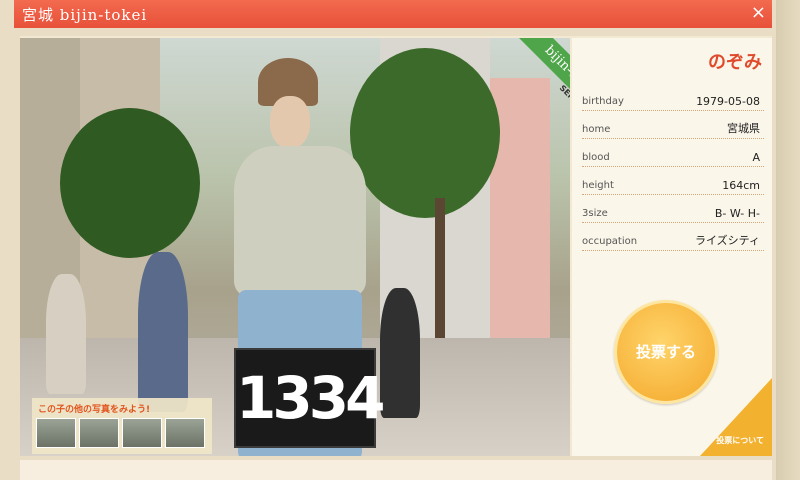 The height and width of the screenshot is (480, 800). I want to click on clock-sign: 1334, so click(309, 398).